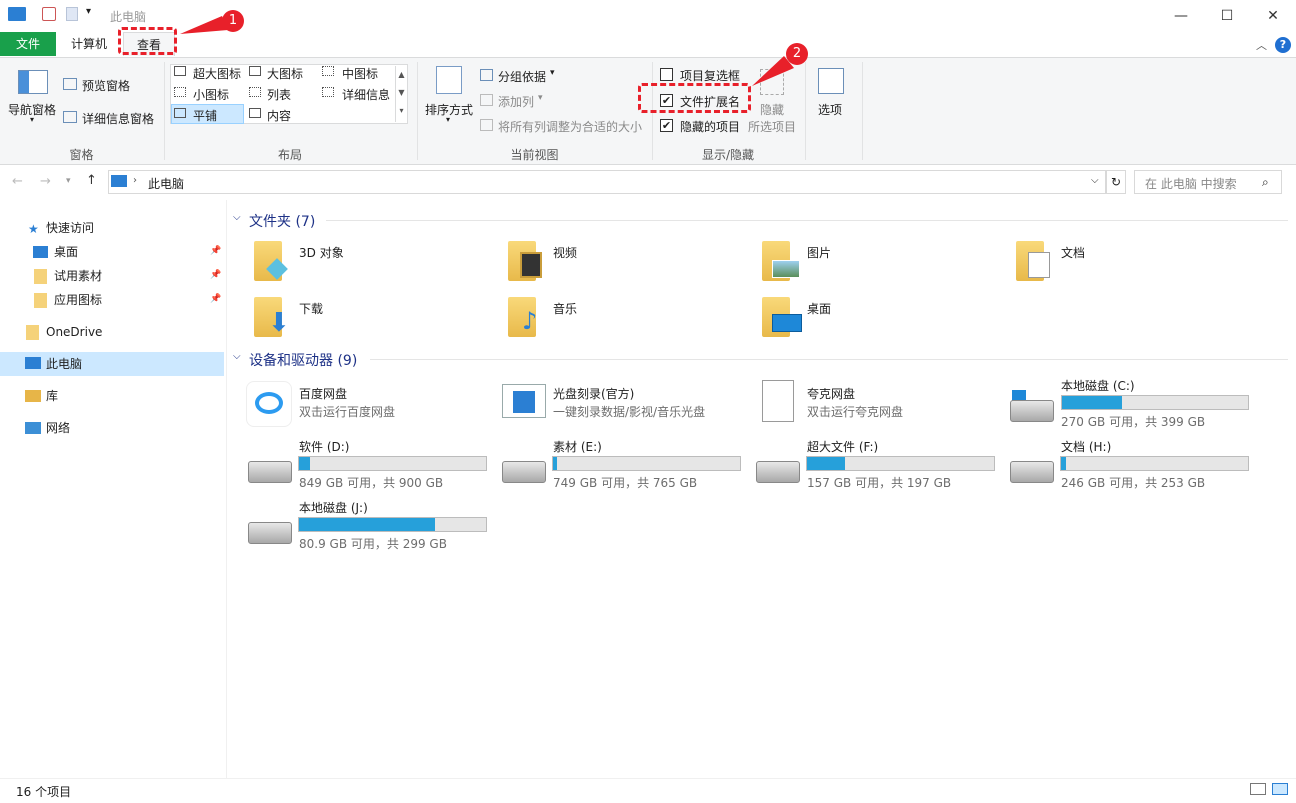 This screenshot has width=1296, height=803. I want to click on drive-h-icon, so click(1032, 472).